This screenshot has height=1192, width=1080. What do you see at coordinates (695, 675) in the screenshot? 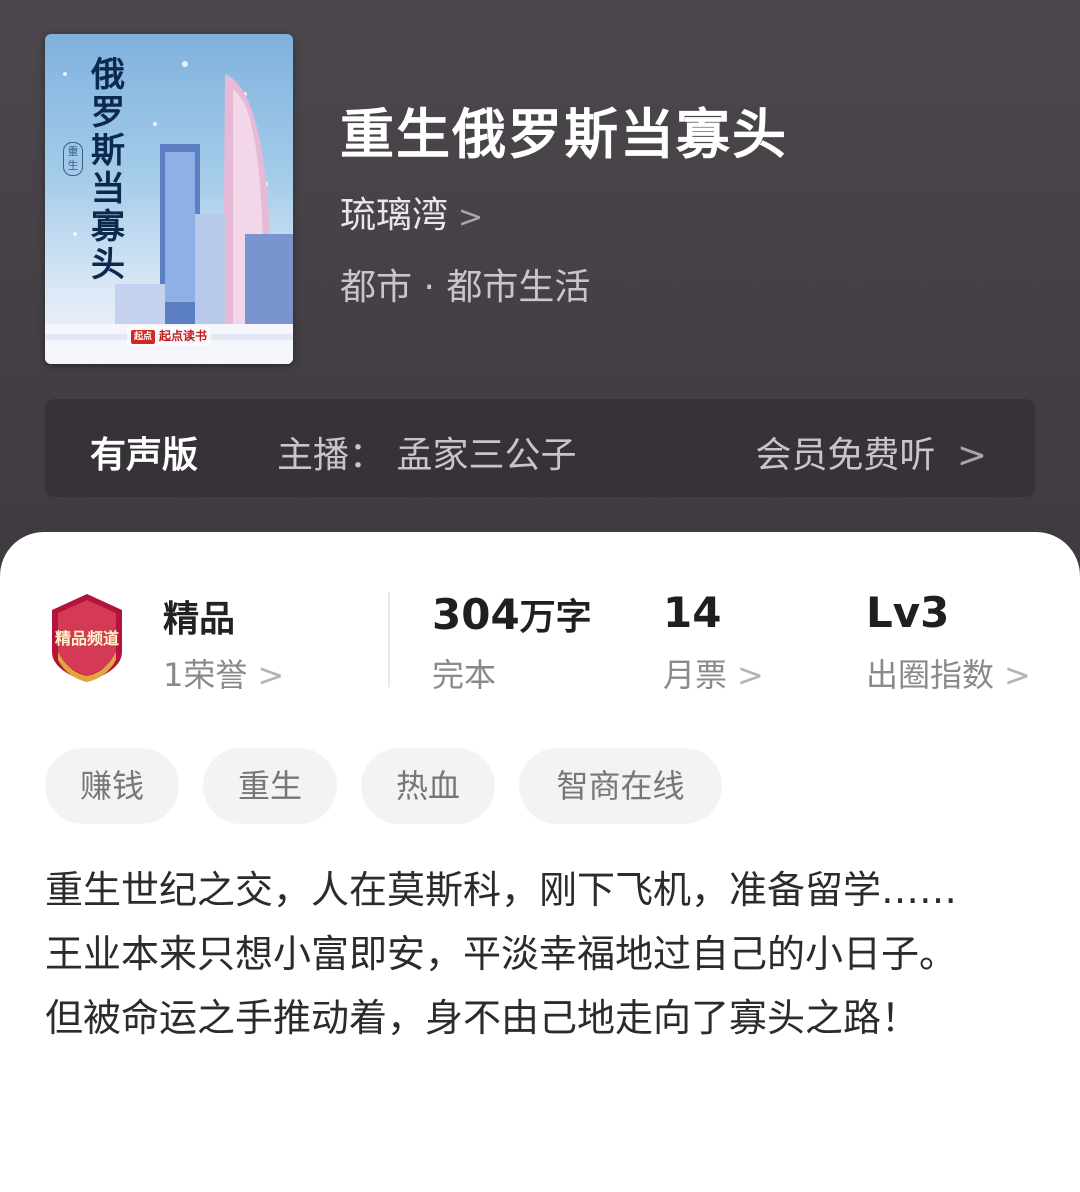
I see `monthly-tickets-label: 月票` at bounding box center [695, 675].